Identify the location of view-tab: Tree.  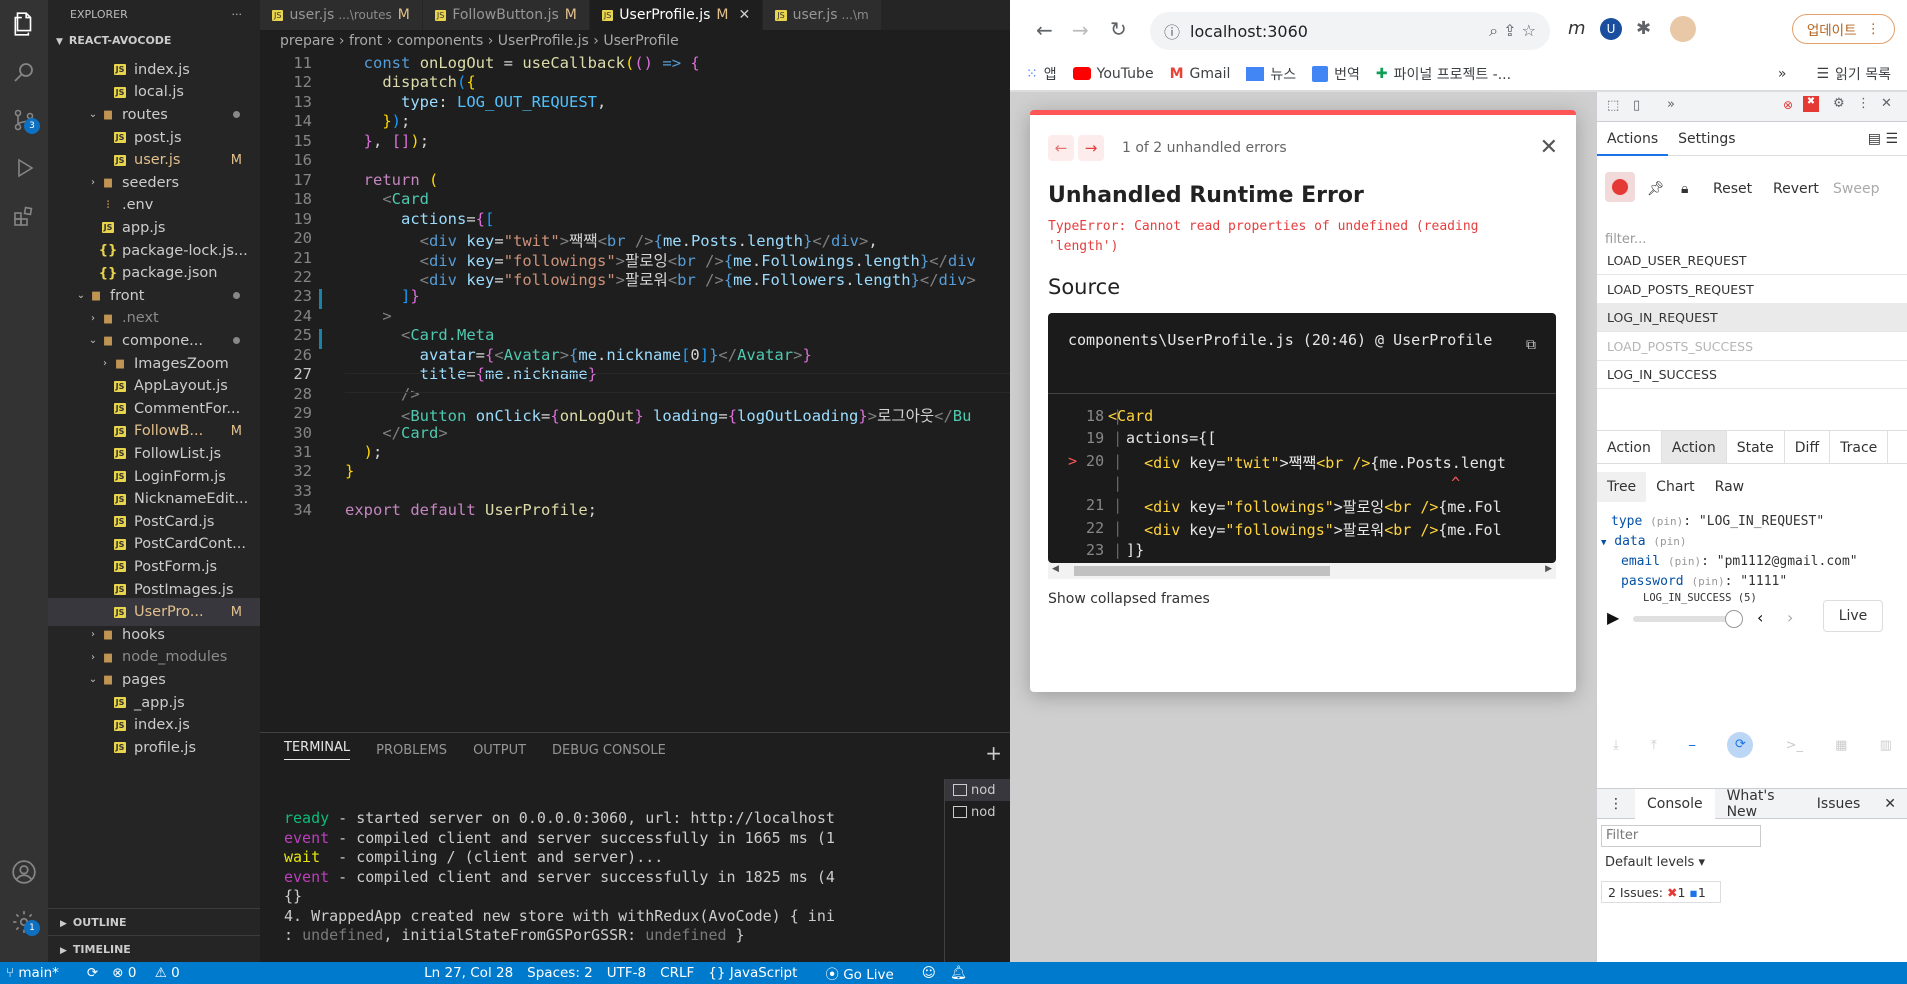
(1622, 487).